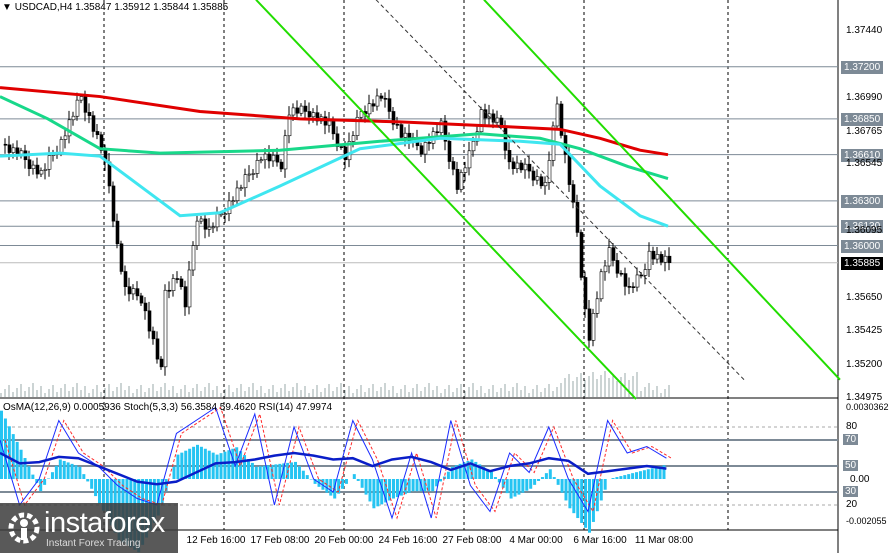  What do you see at coordinates (862, 263) in the screenshot?
I see `current-price-tag: 1.35885` at bounding box center [862, 263].